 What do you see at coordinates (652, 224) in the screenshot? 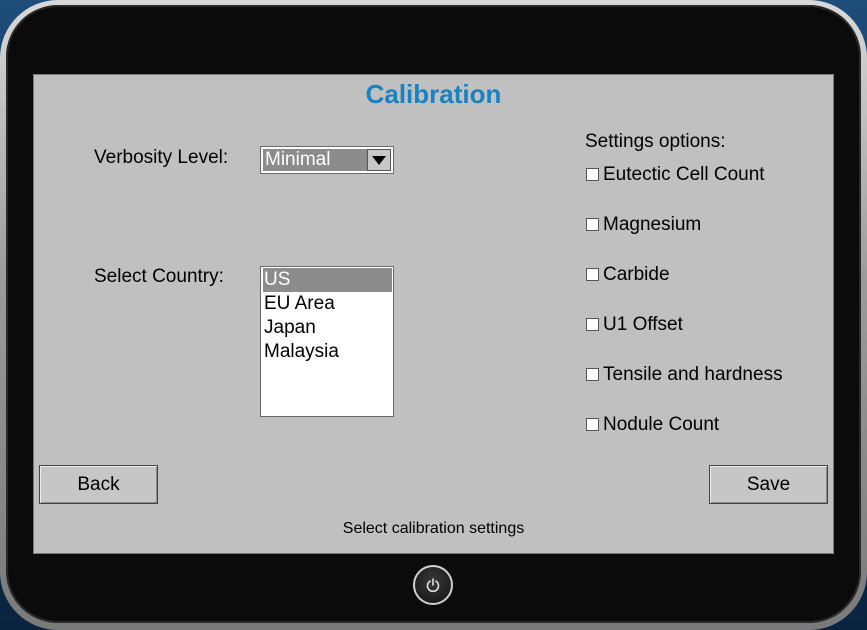
I see `magnesium-label: Magnesium` at bounding box center [652, 224].